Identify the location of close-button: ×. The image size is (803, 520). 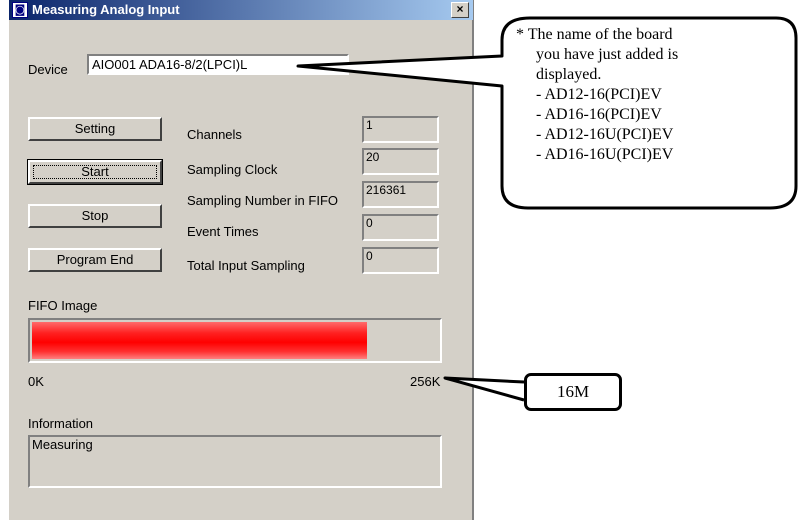
(460, 10).